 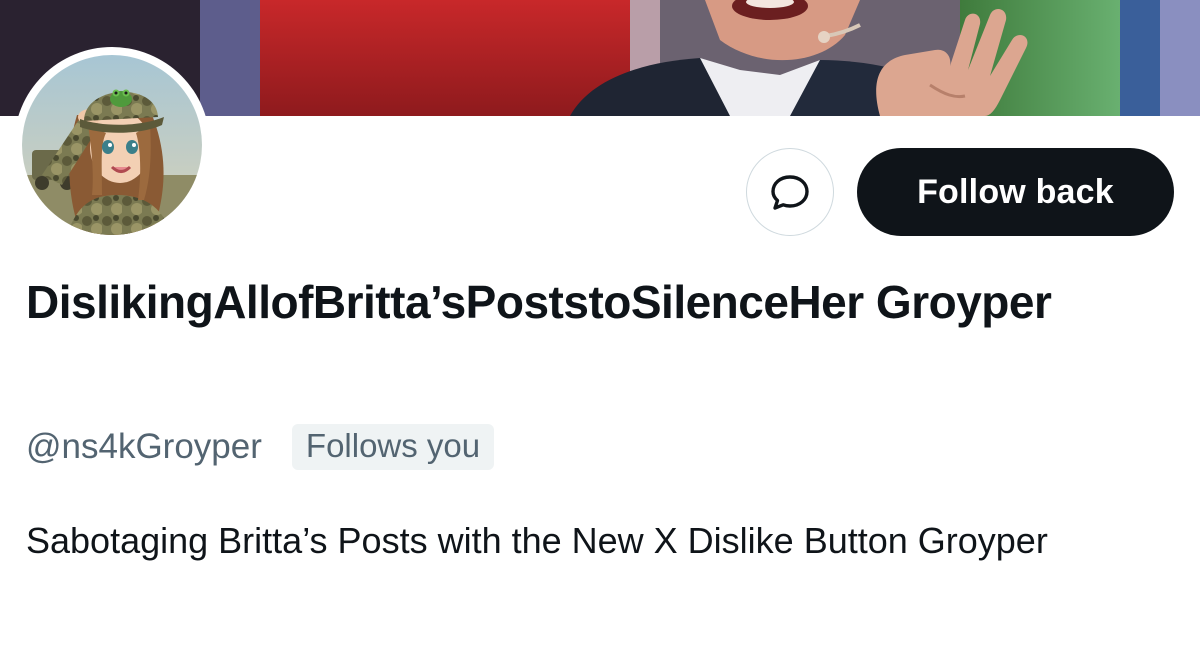 I want to click on message-bubble-icon, so click(x=790, y=192).